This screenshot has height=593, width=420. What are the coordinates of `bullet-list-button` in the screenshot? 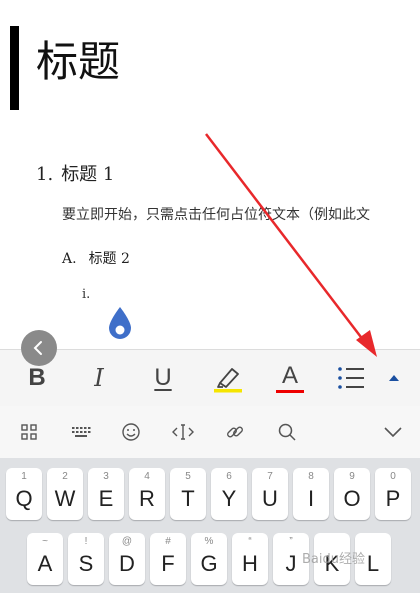 It's located at (351, 378).